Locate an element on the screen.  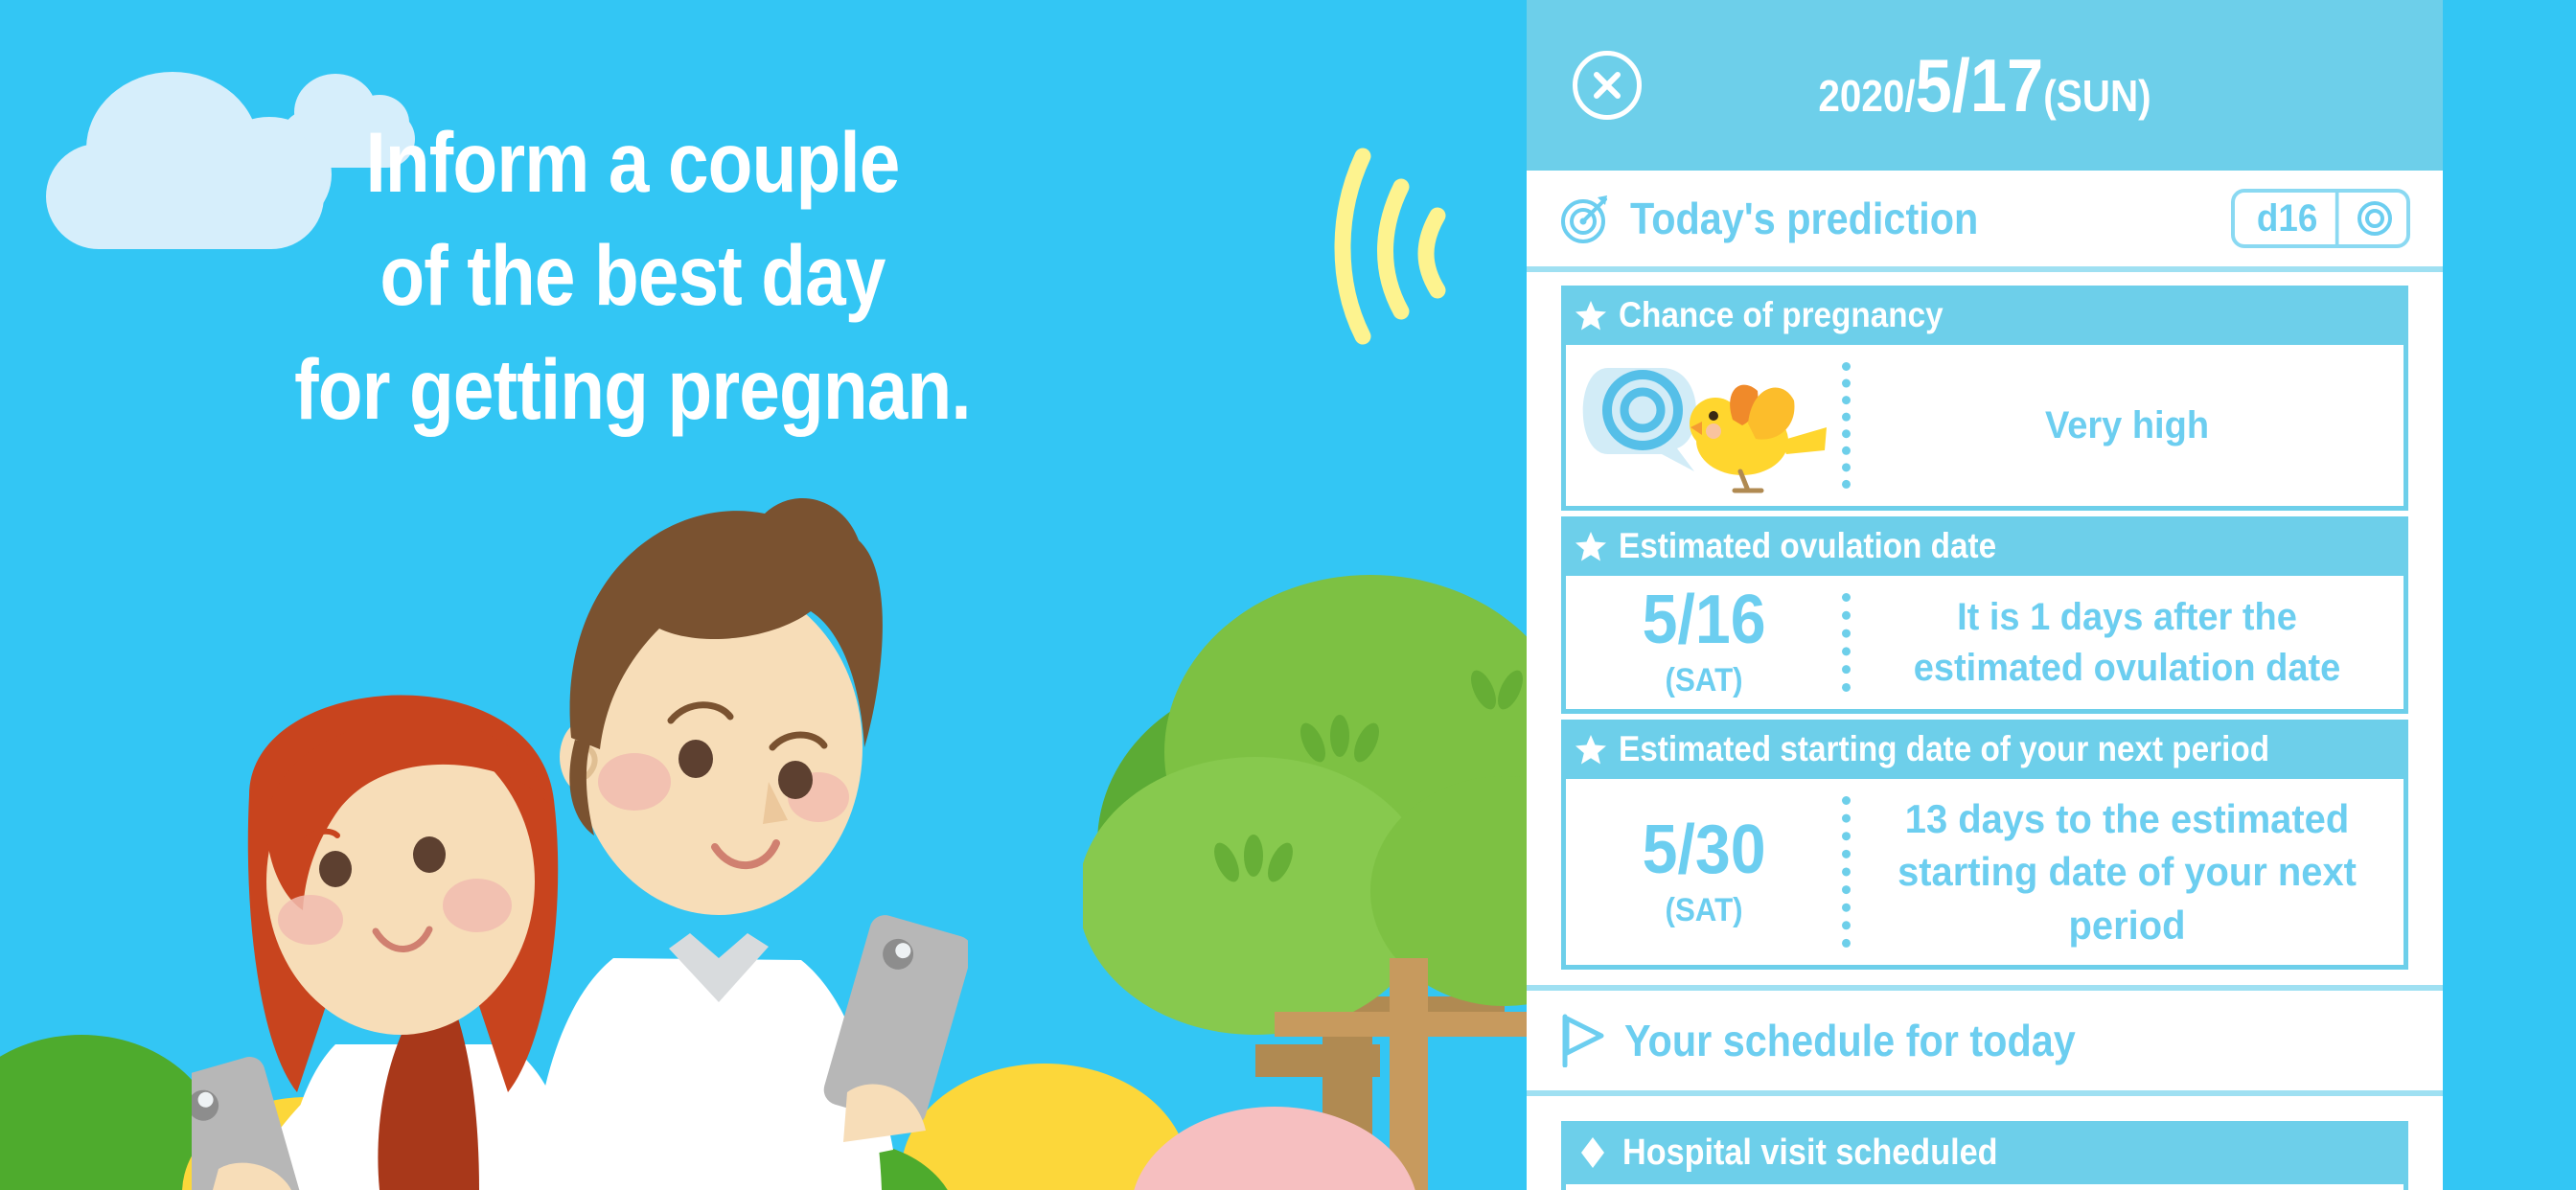
row-date: 5/30 is located at coordinates (1704, 850).